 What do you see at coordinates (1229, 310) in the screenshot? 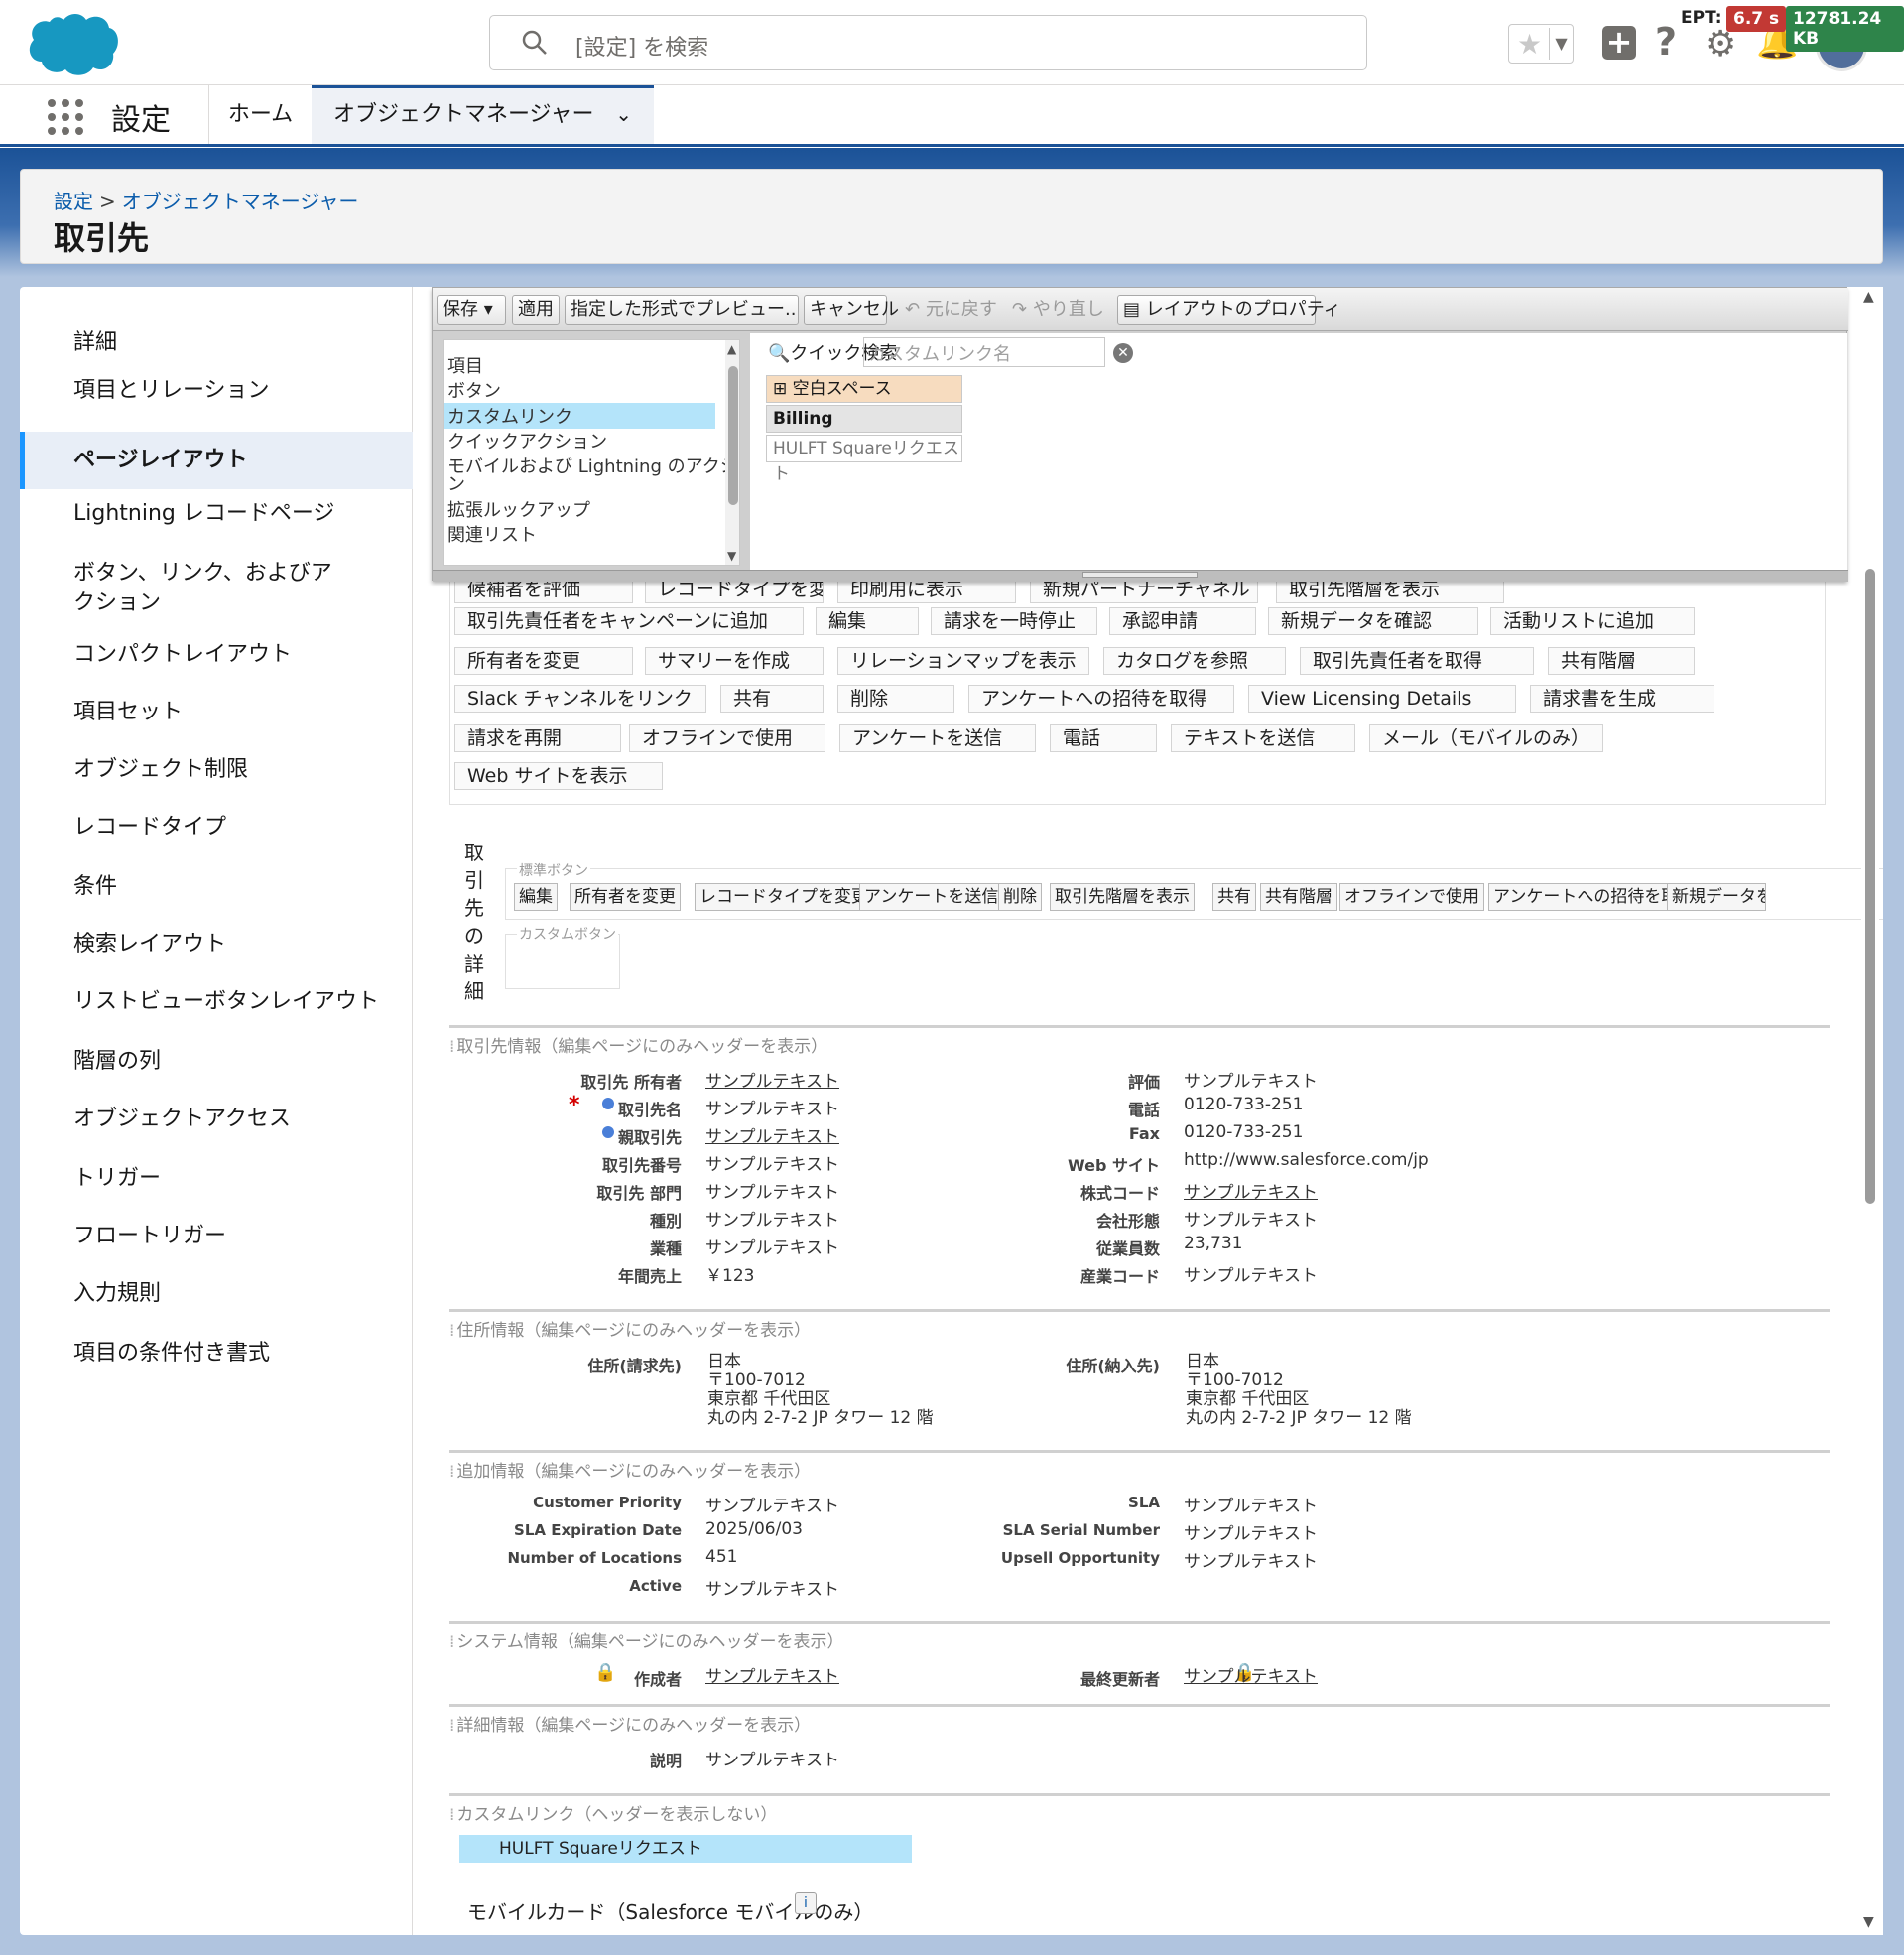
I see `layout-properties-button: ▤ レイアウトのプロパティ` at bounding box center [1229, 310].